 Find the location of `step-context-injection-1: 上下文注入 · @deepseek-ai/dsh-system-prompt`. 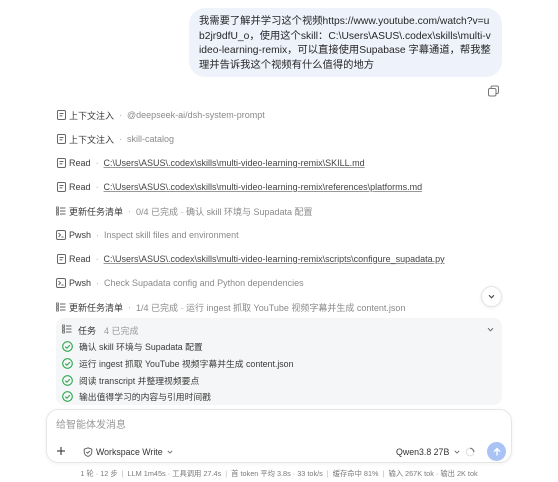

step-context-injection-1: 上下文注入 · @deepseek-ai/dsh-system-prompt is located at coordinates (160, 115).